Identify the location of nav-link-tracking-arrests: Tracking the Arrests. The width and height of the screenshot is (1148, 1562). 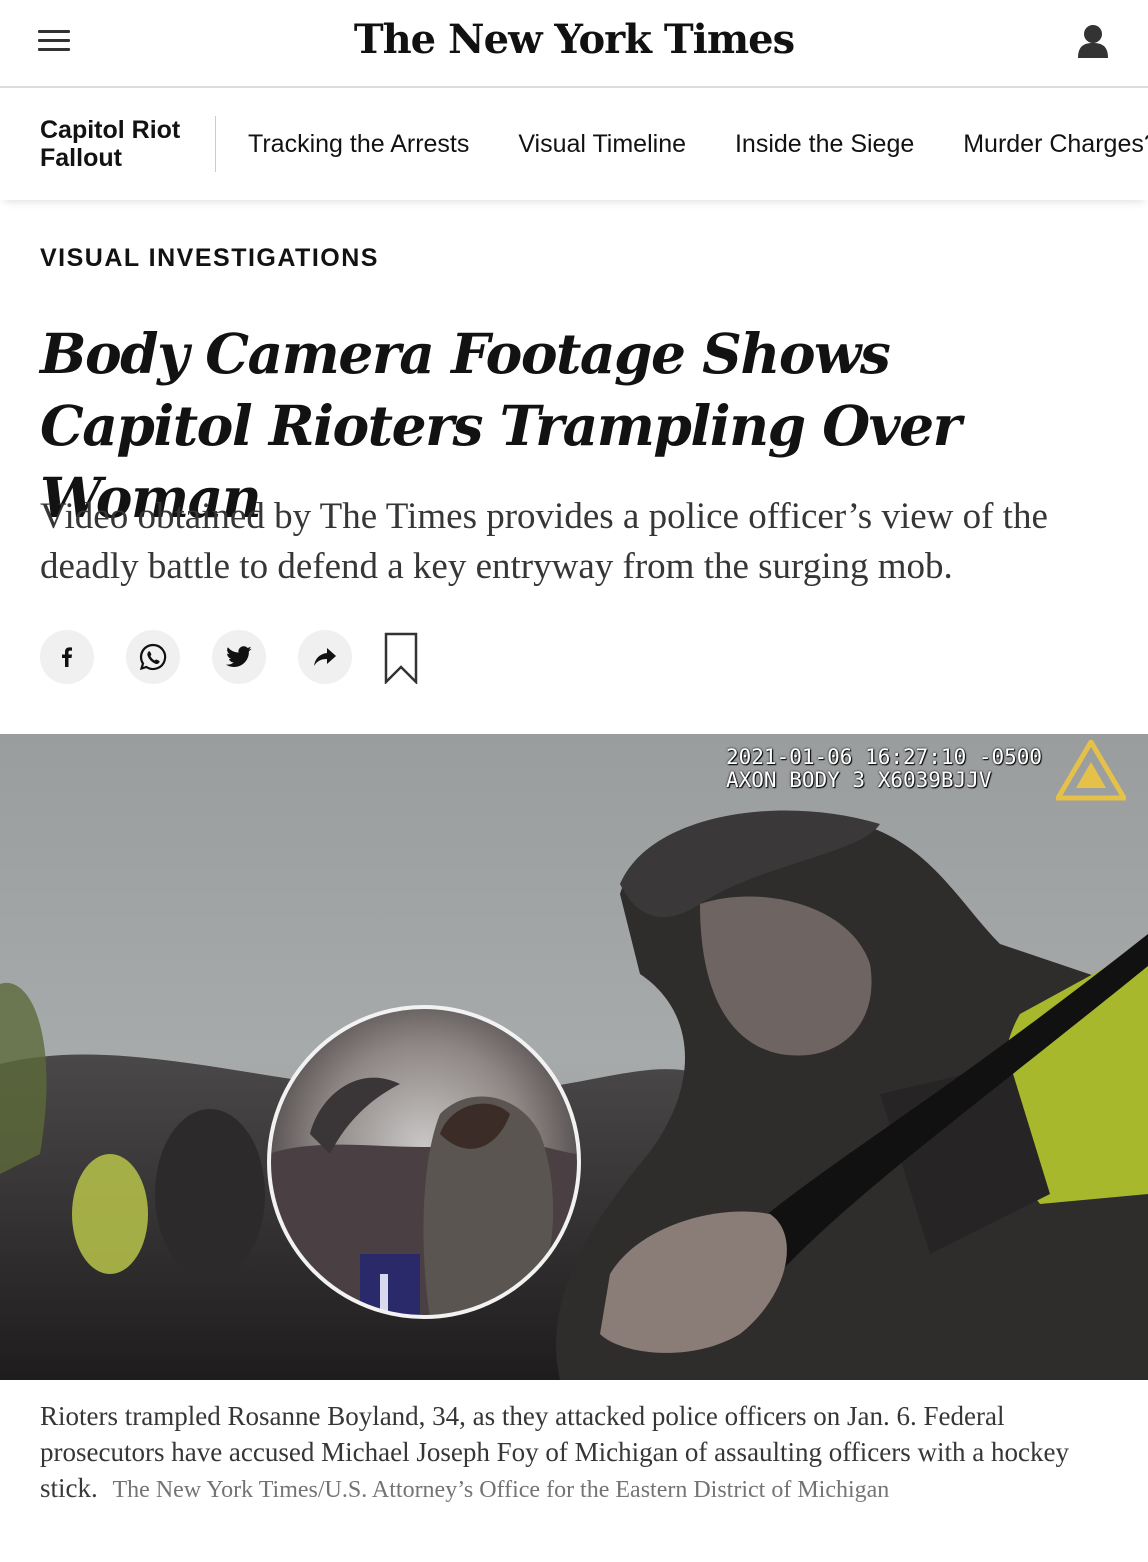
(358, 144).